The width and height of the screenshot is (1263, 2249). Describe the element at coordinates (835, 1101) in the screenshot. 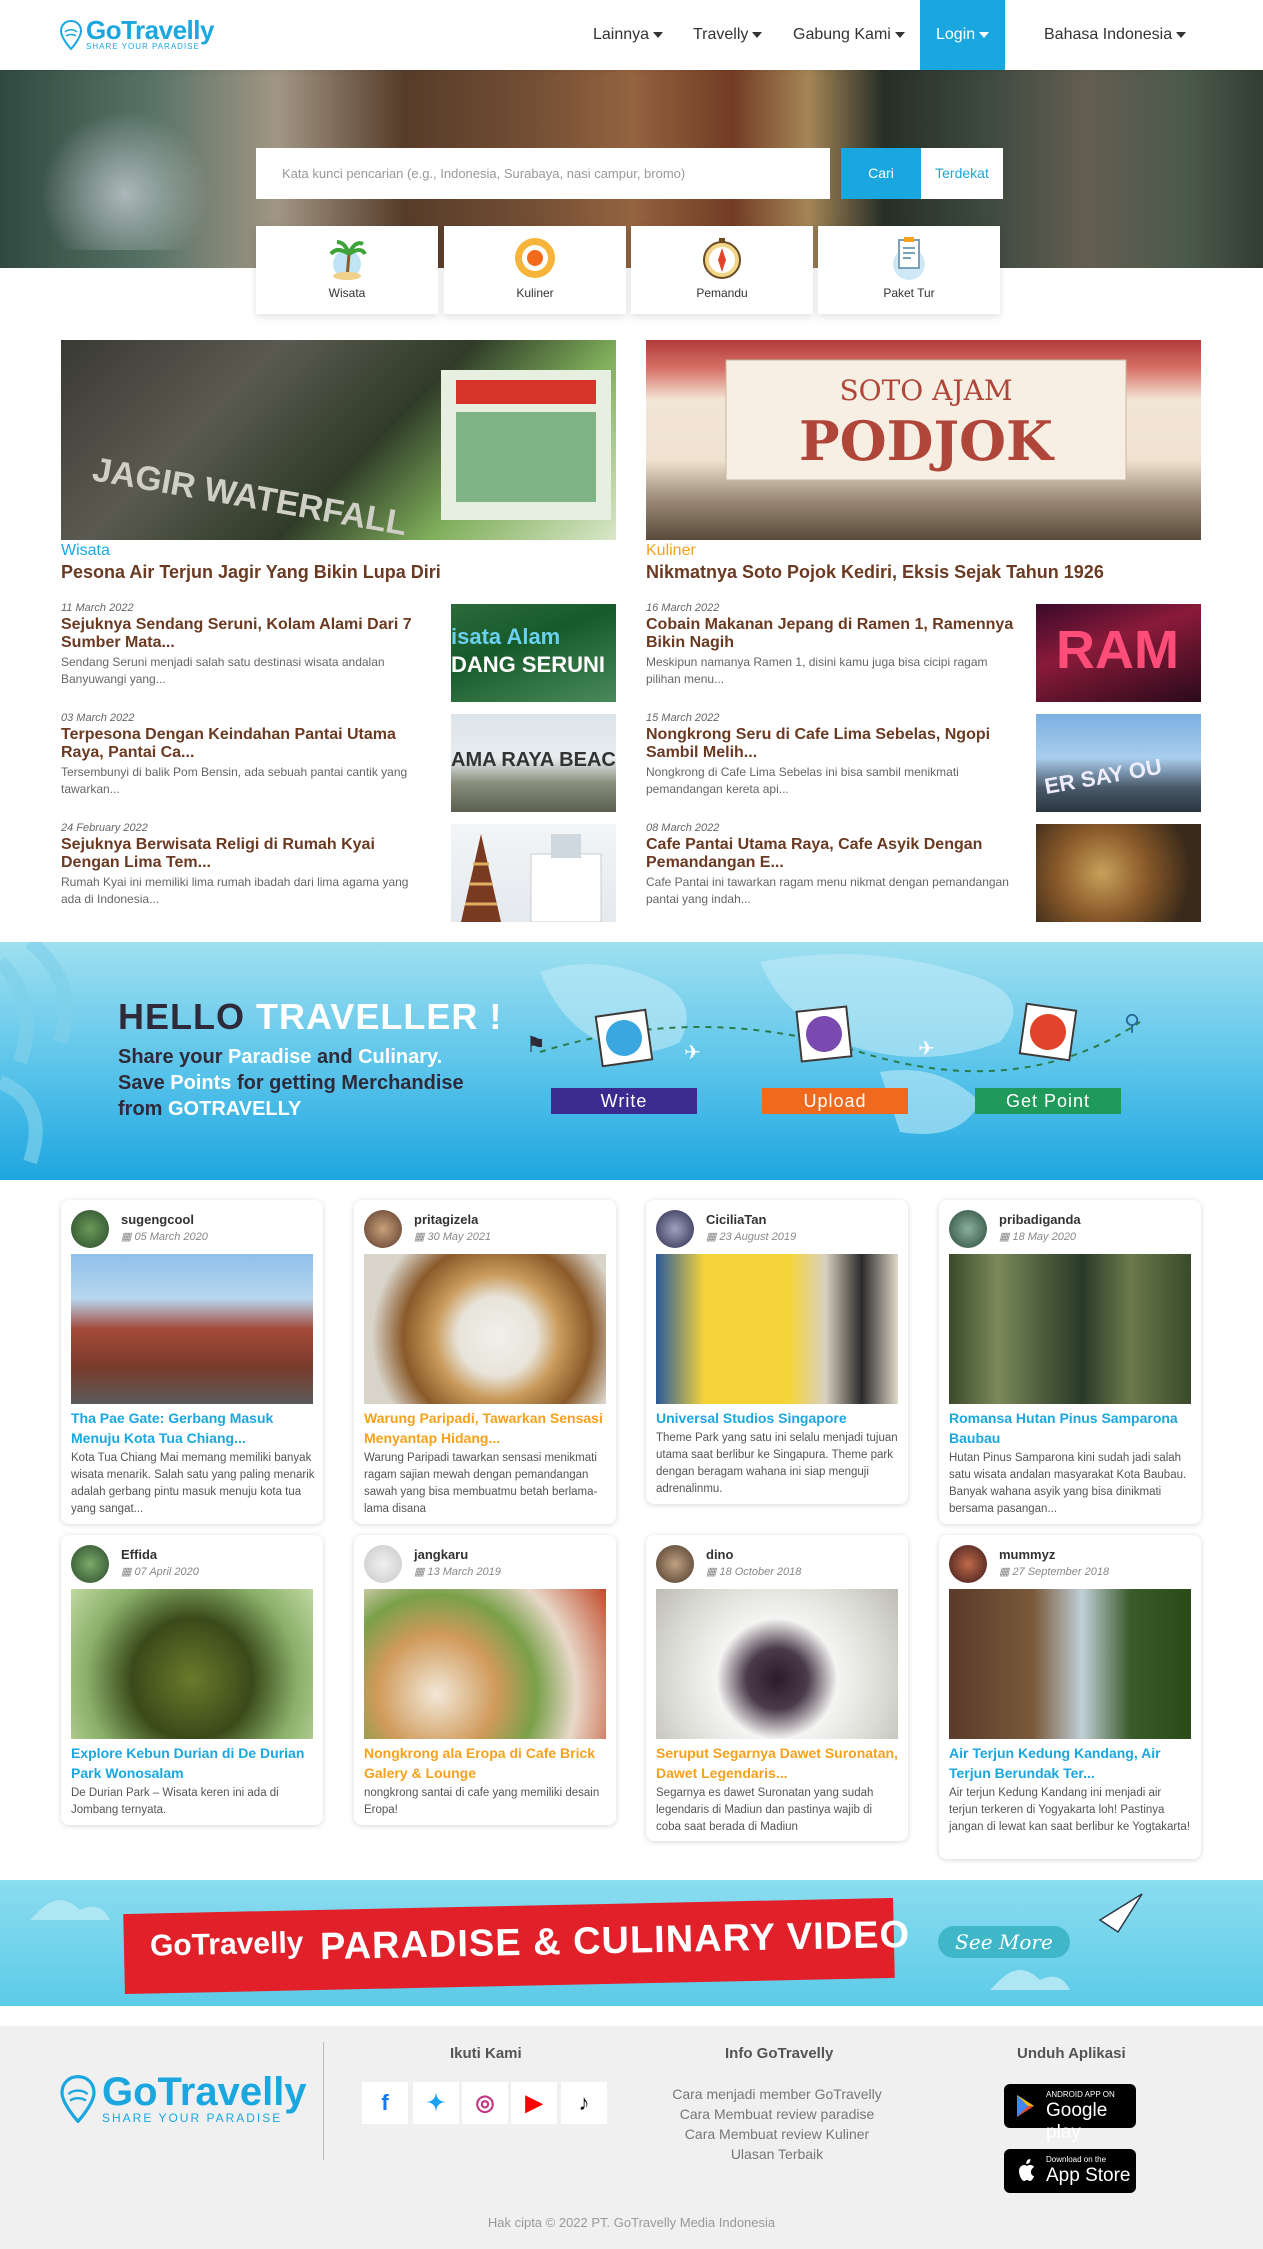

I see `upload-button: Upload` at that location.